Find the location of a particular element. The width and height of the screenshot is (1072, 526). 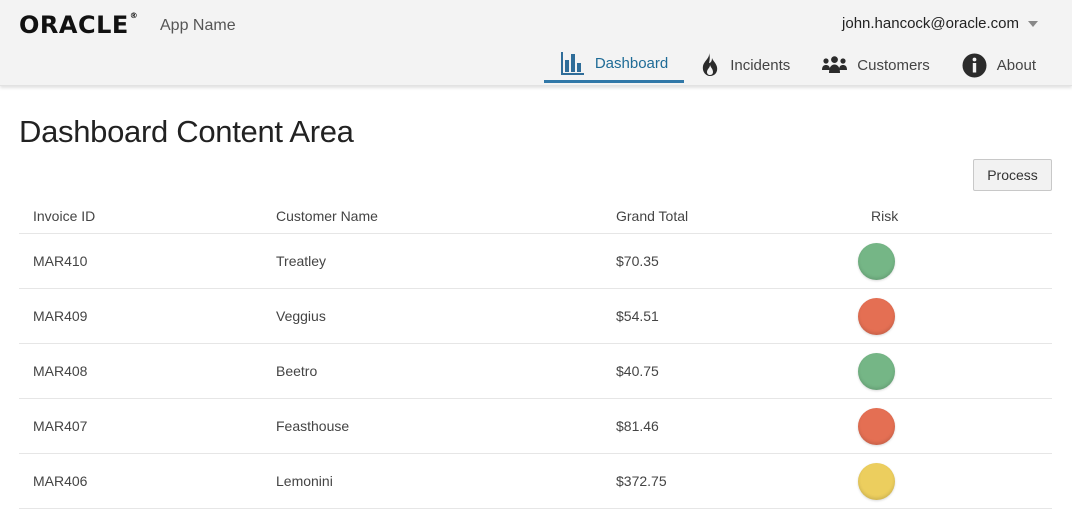

table-row: MAR406 Lemonini $372.75 is located at coordinates (535, 481).